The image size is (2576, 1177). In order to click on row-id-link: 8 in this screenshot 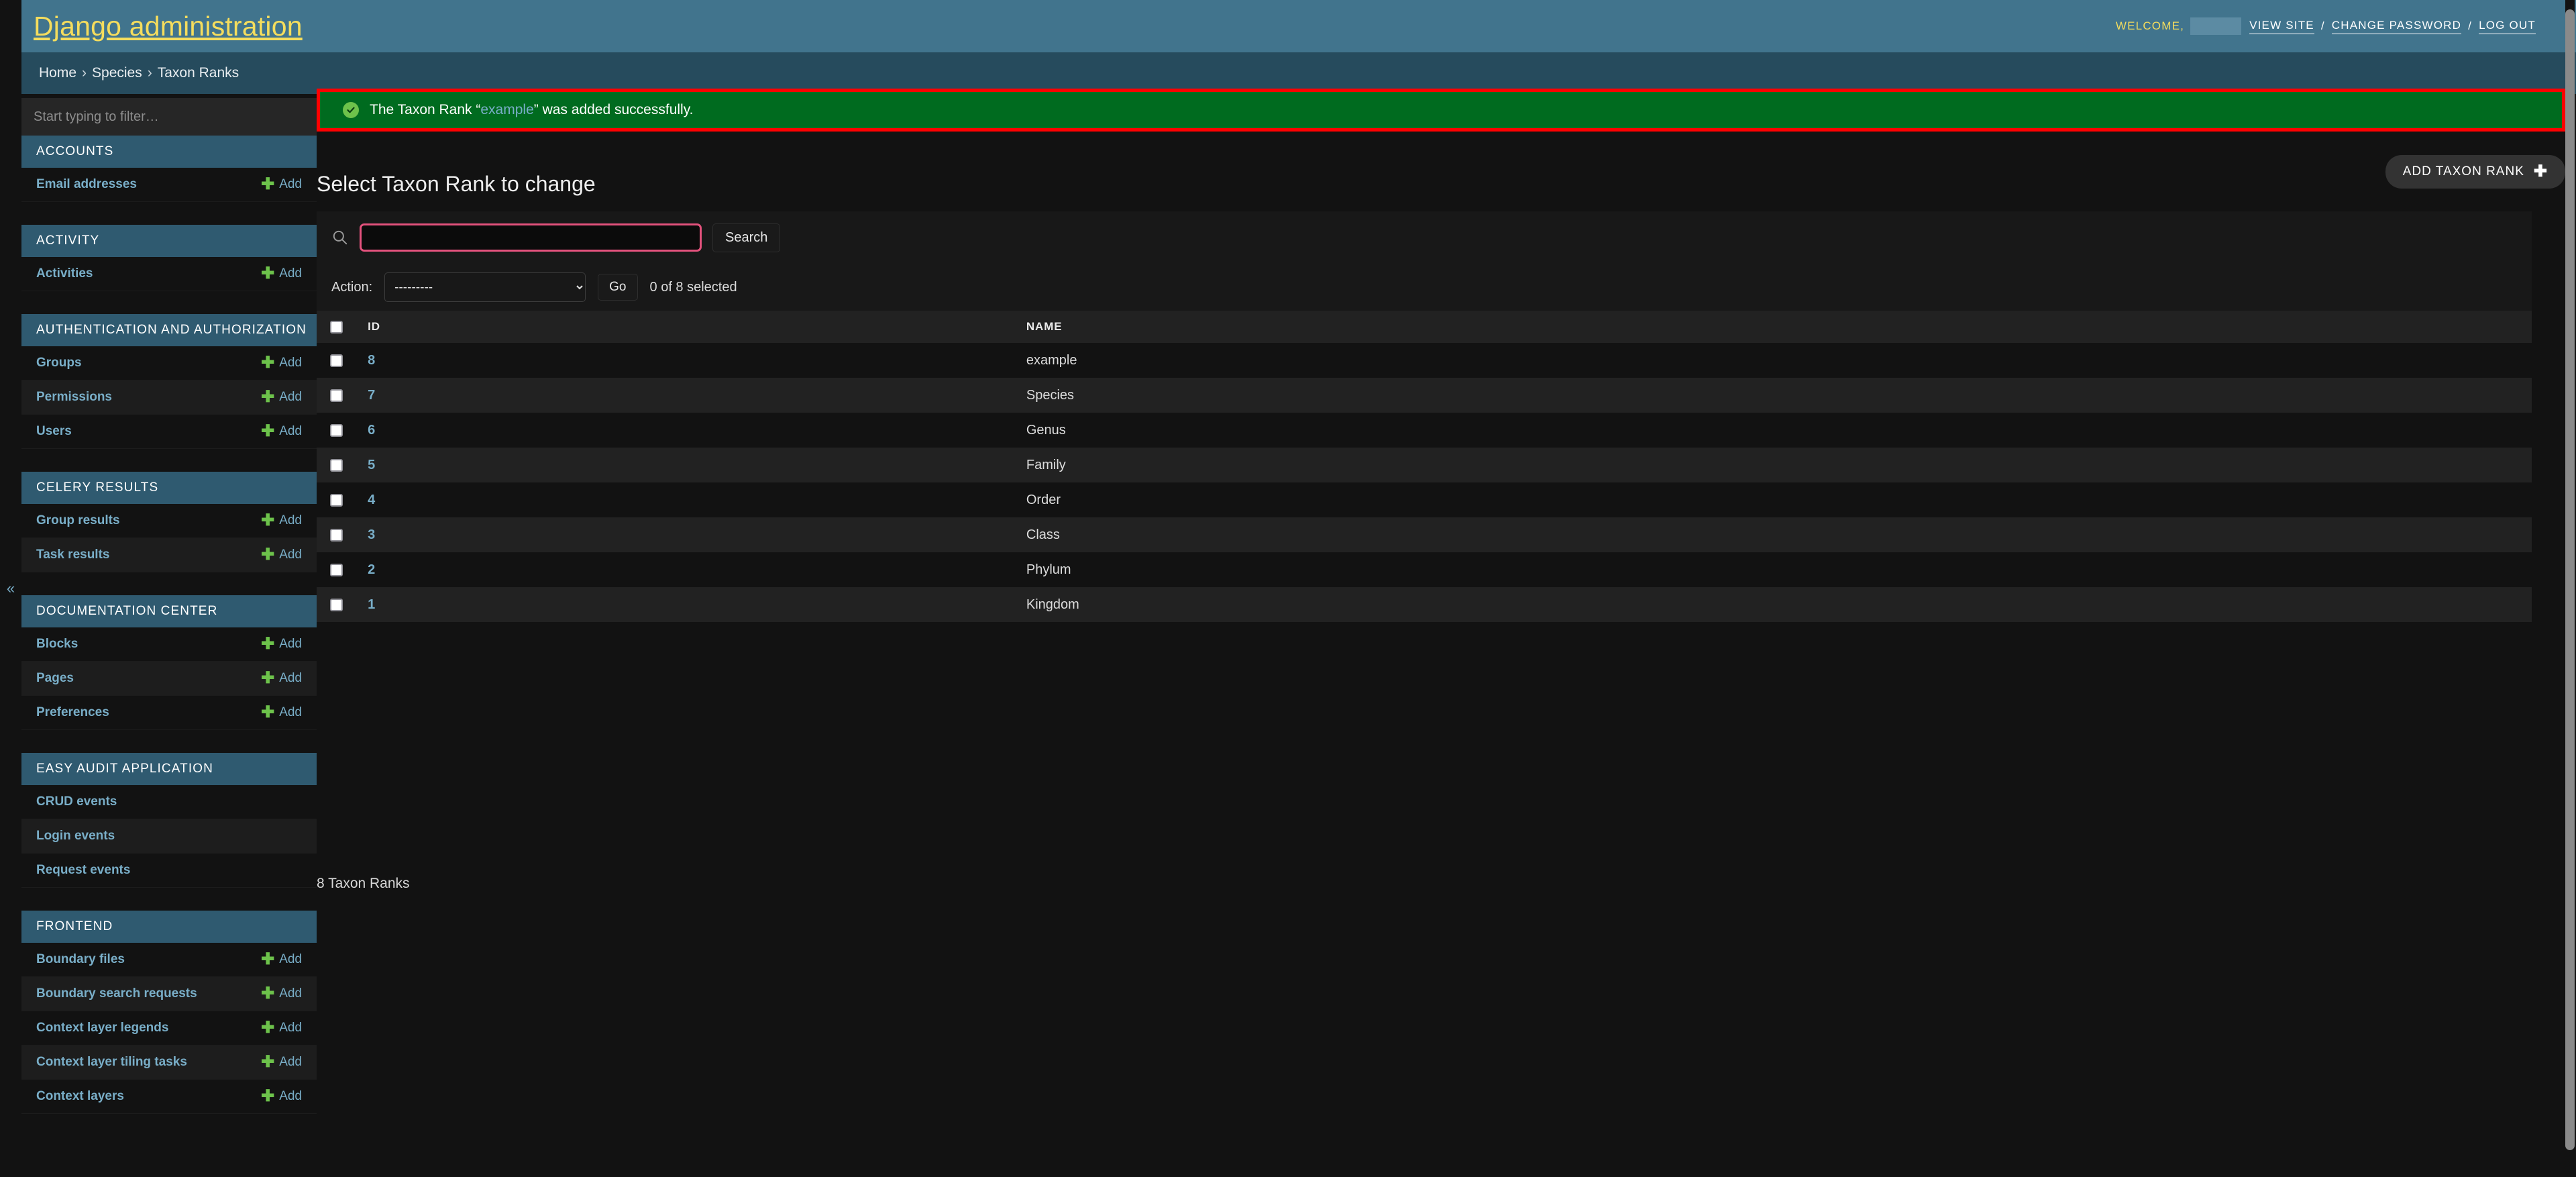, I will do `click(364, 360)`.